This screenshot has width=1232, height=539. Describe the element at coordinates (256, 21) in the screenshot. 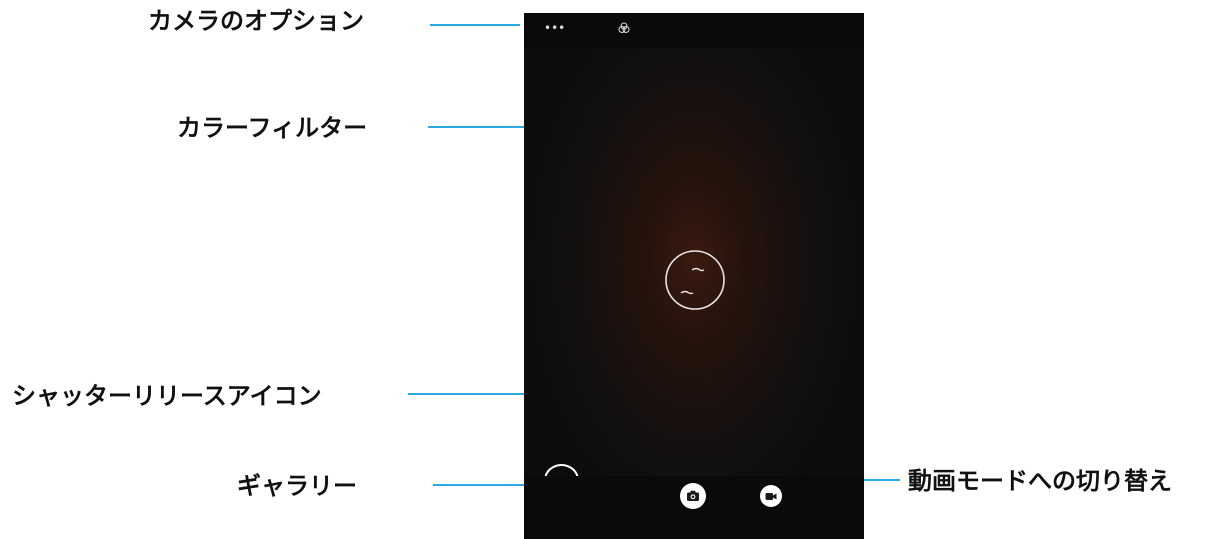

I see `callout-camera-options: カメラのオプション` at that location.